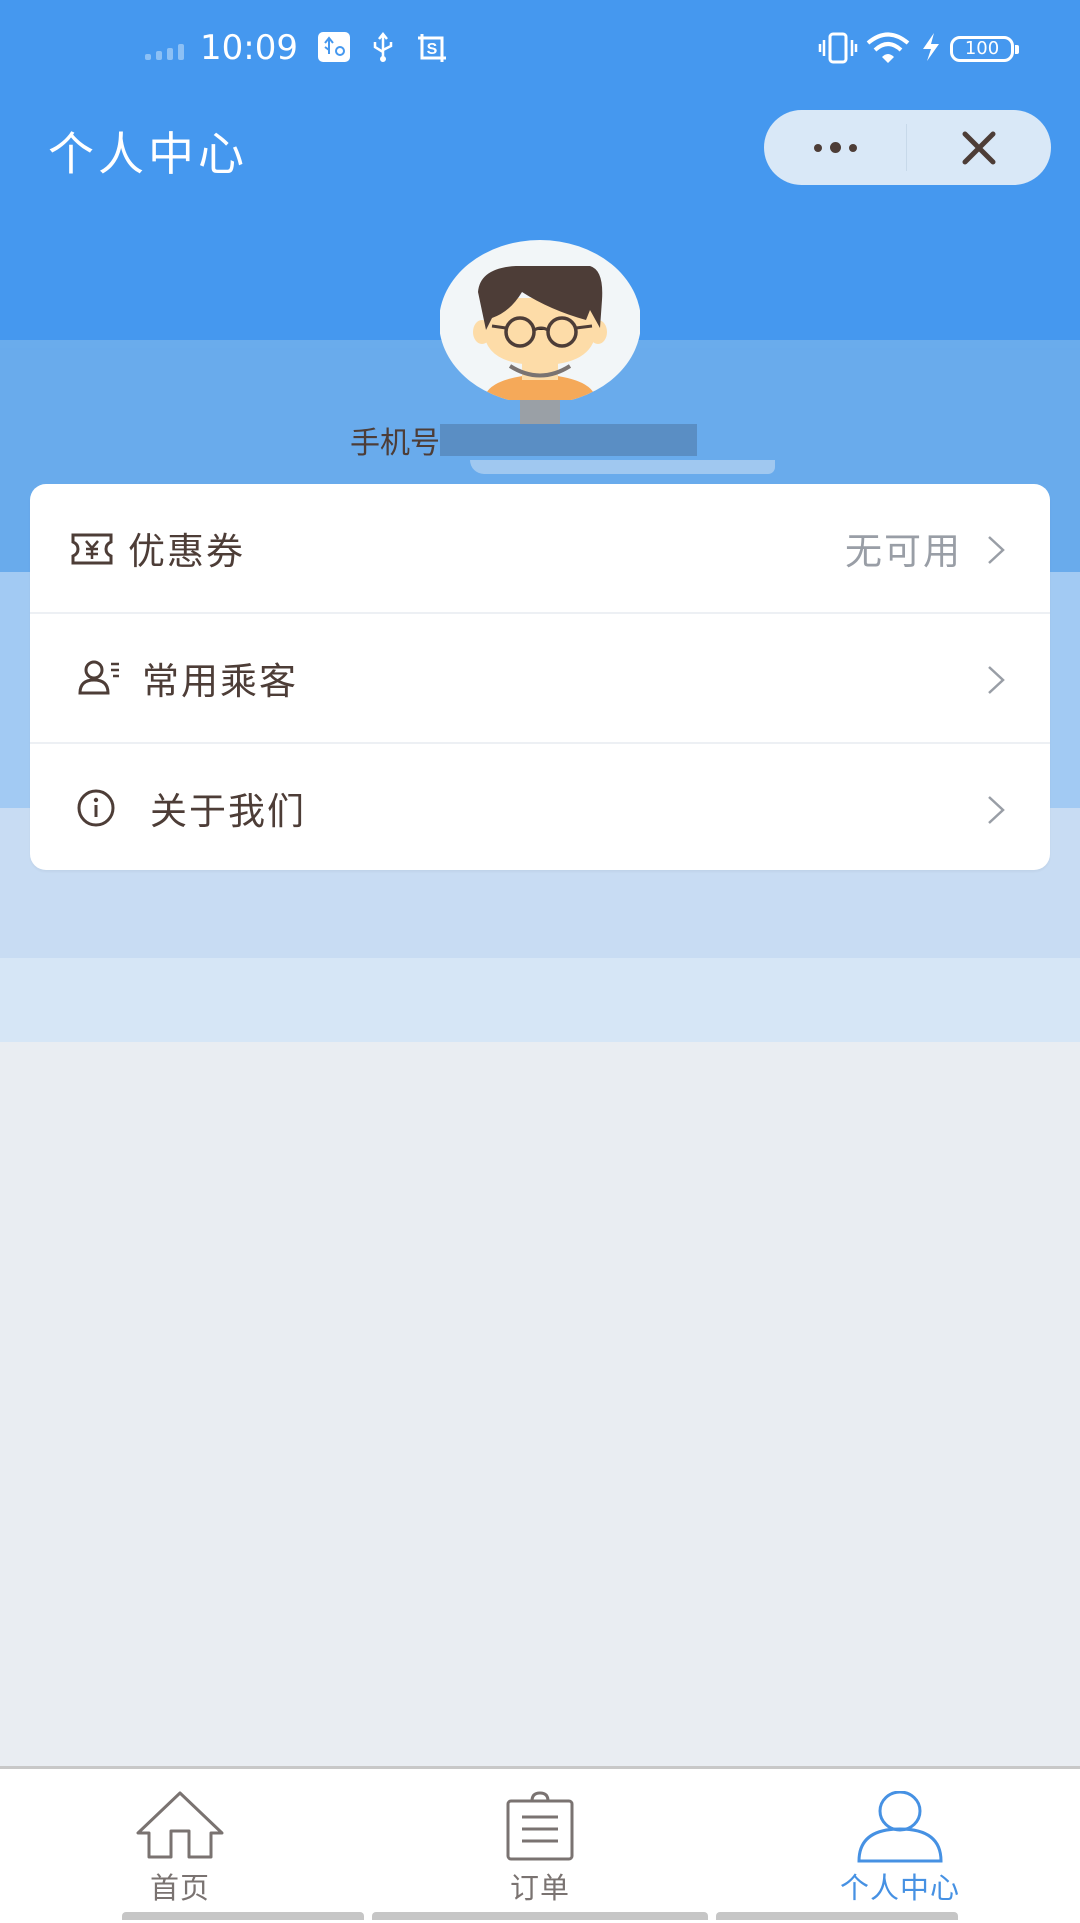 The image size is (1080, 1923). What do you see at coordinates (540, 549) in the screenshot?
I see `menu-item-coupon: 优惠券 无可用` at bounding box center [540, 549].